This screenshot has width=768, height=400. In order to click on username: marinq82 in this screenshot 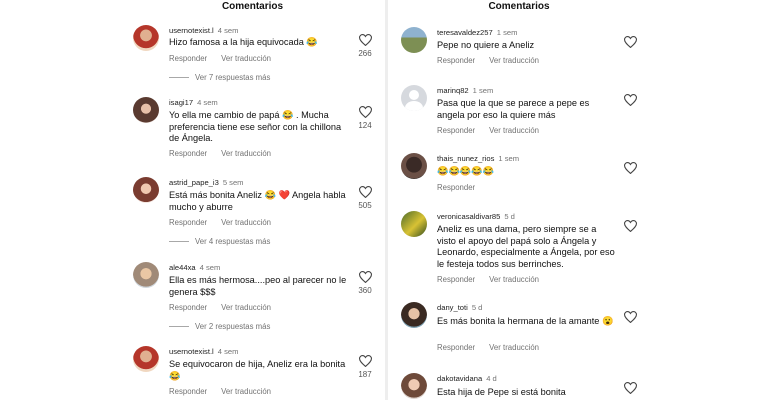, I will do `click(453, 90)`.